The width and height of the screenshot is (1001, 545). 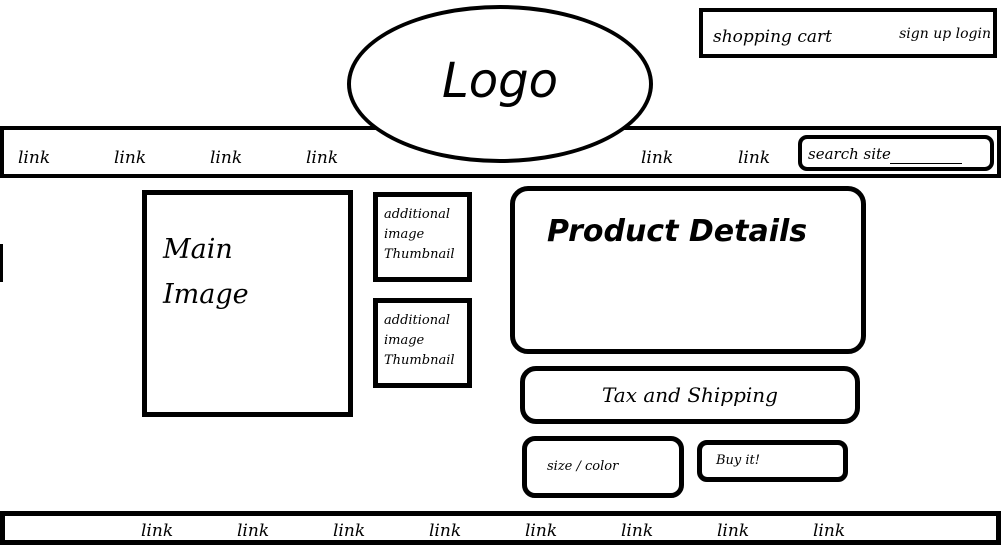 What do you see at coordinates (322, 158) in the screenshot?
I see `nav-link-4: link` at bounding box center [322, 158].